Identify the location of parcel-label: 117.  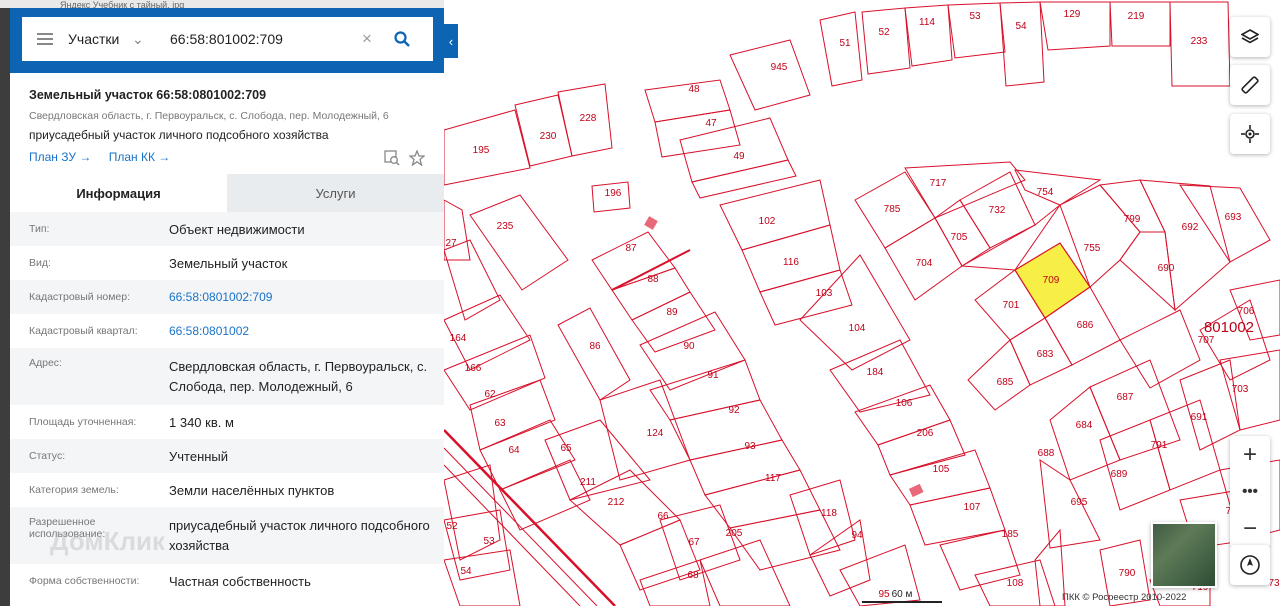
(773, 478).